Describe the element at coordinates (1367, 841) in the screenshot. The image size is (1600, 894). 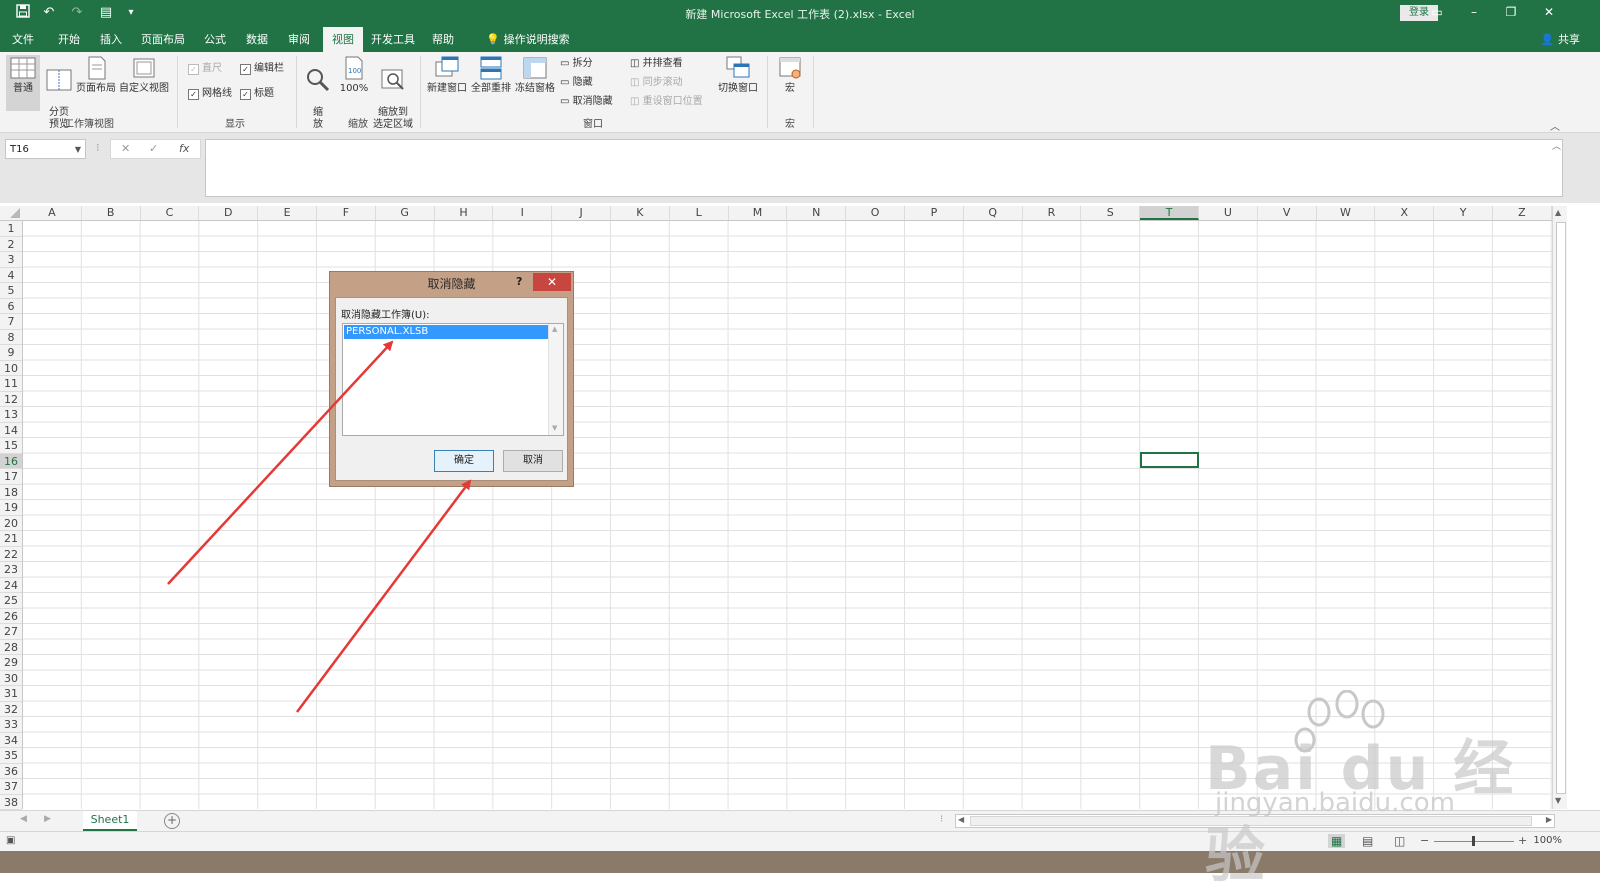
I see `page-layout-status-icon: ▤` at that location.